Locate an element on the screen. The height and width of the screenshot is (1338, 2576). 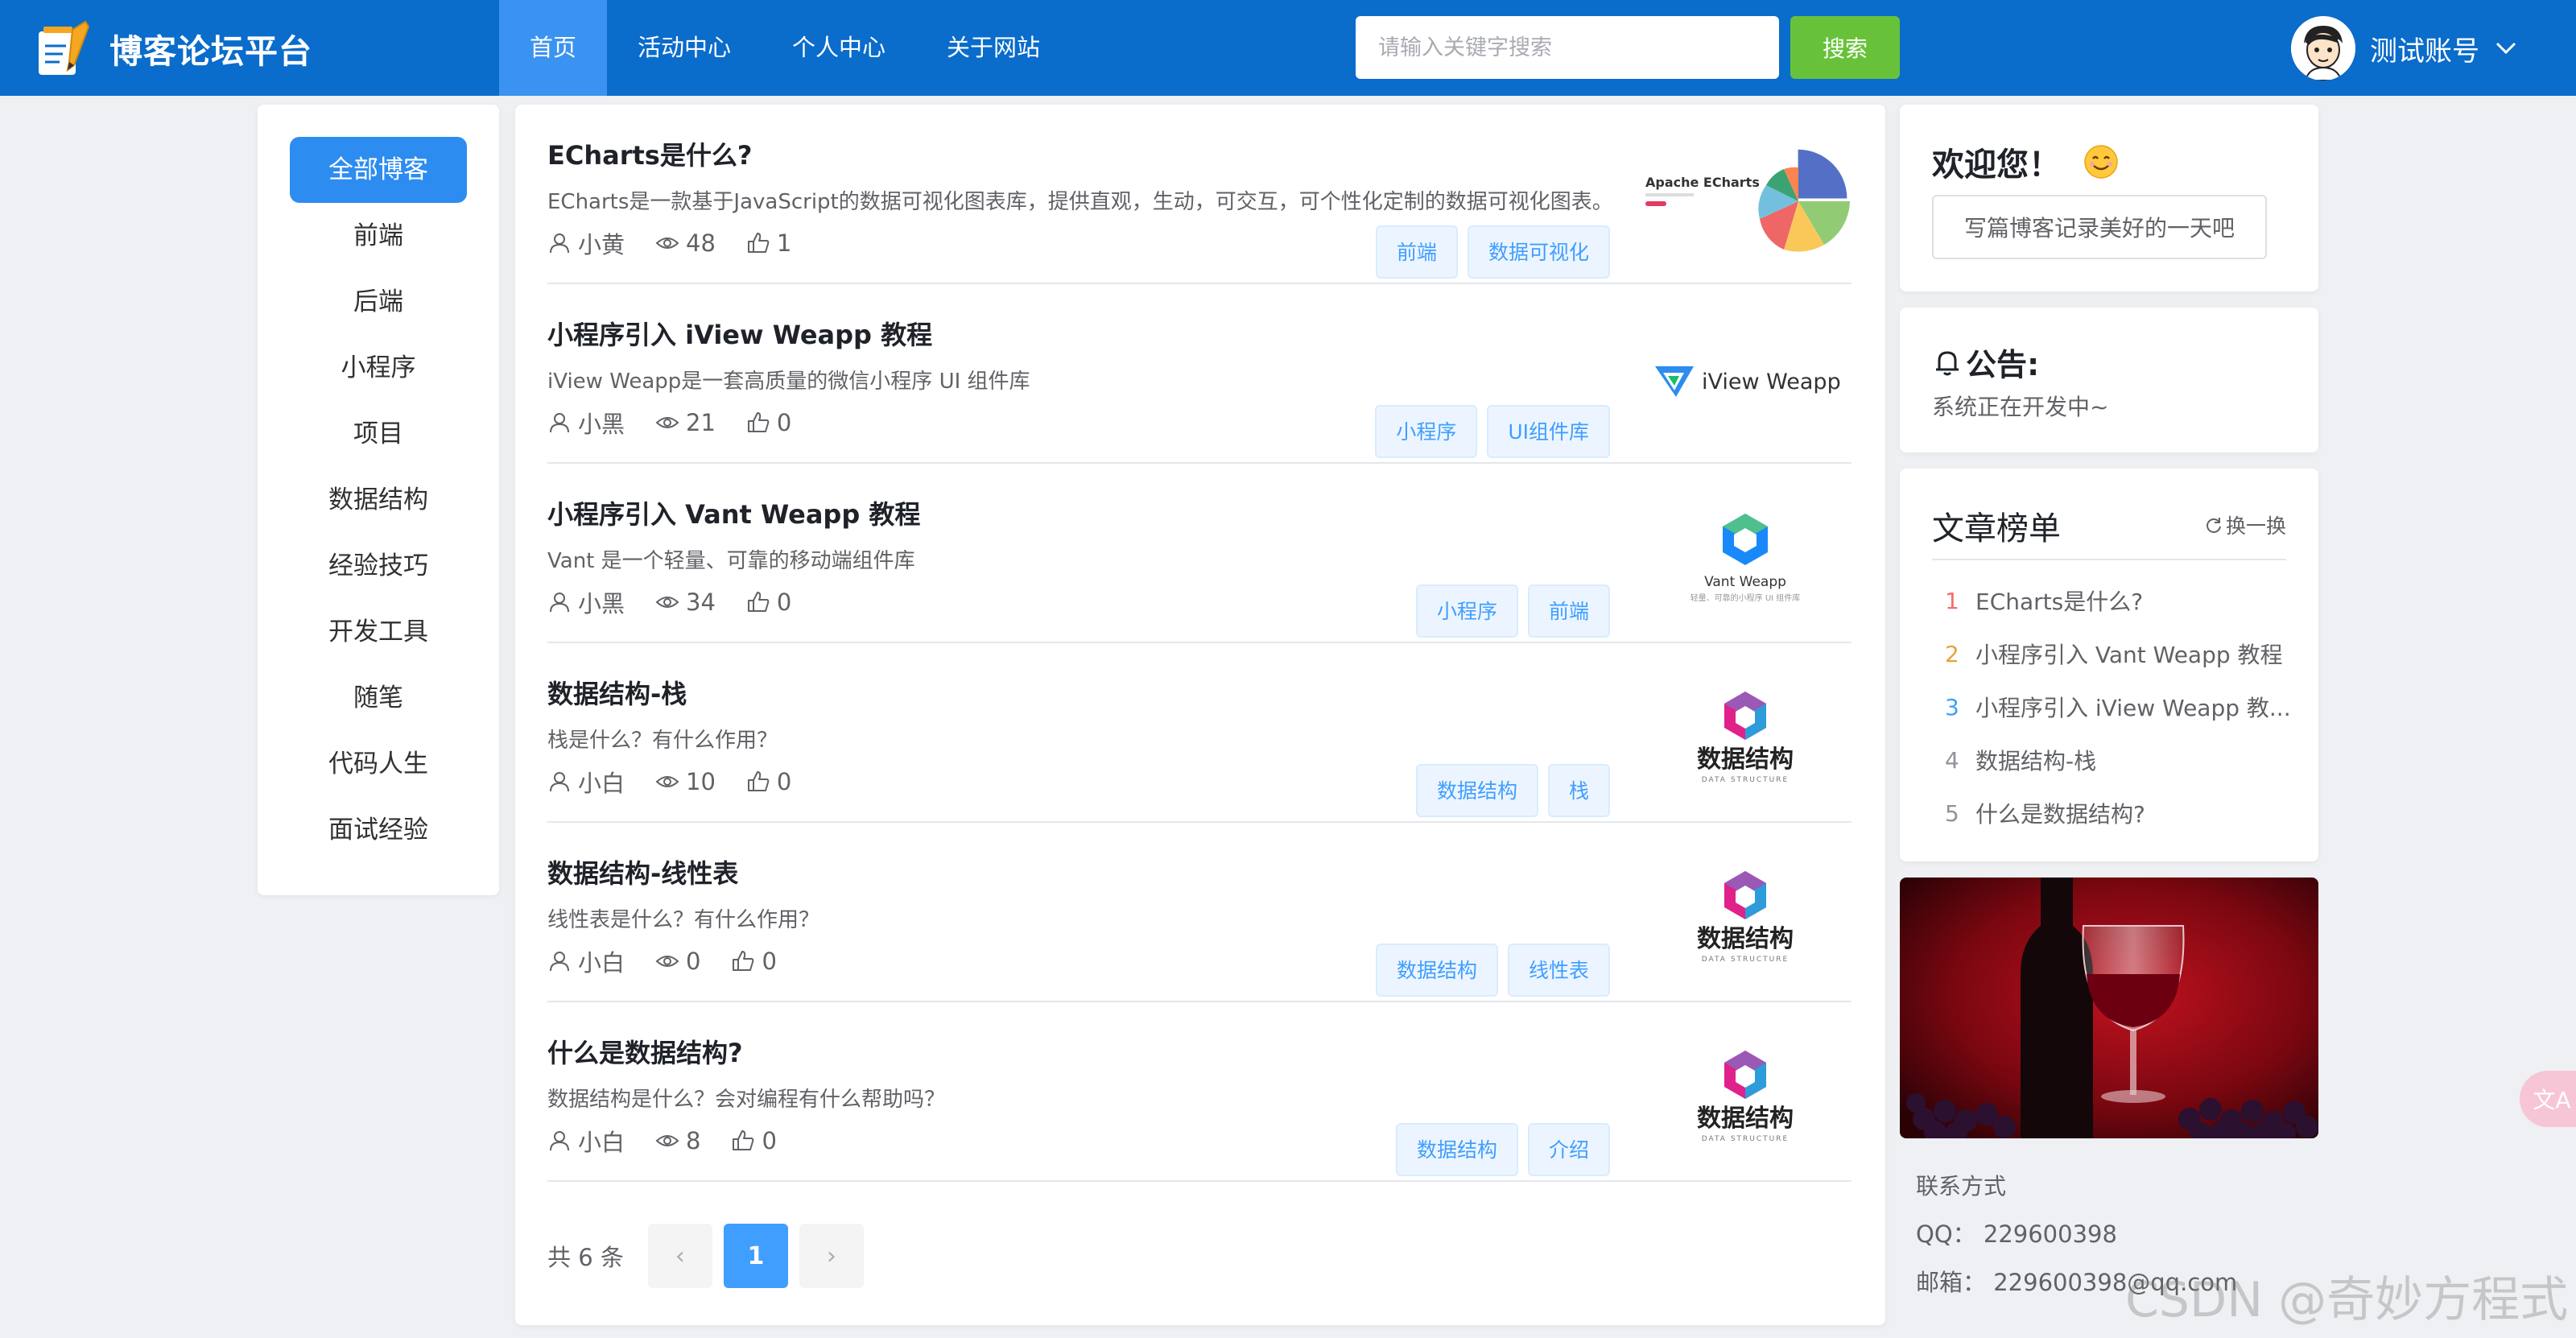
view-count: 34 is located at coordinates (685, 602).